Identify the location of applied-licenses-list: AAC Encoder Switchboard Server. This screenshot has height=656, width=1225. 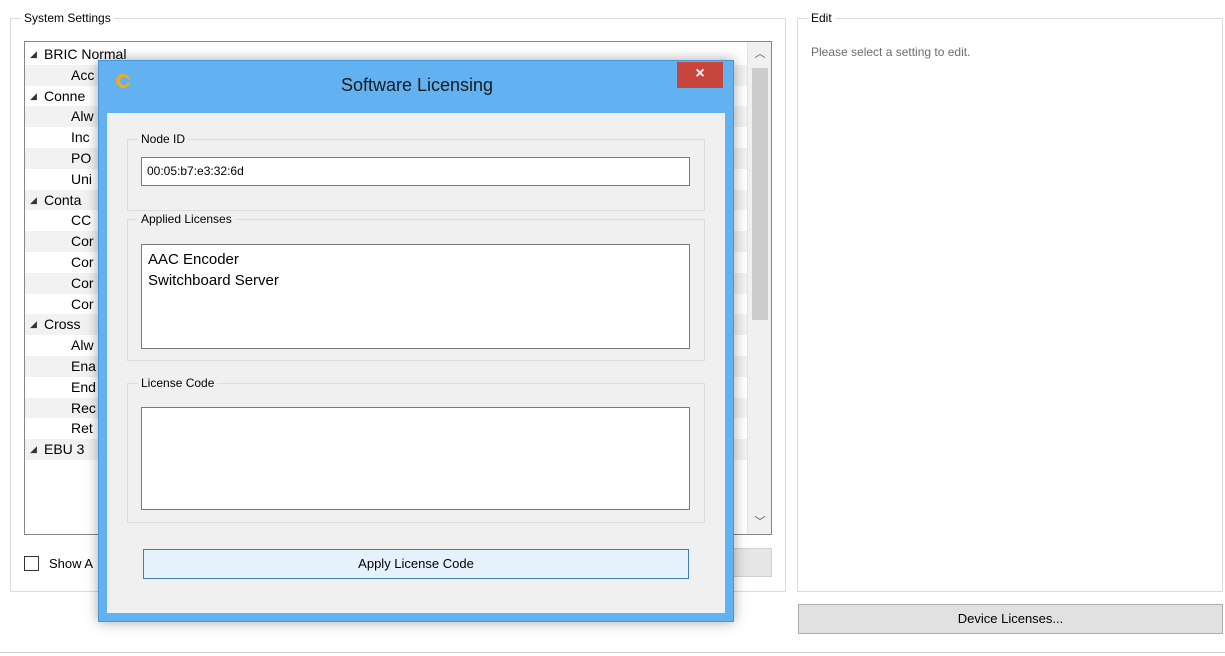
(415, 296).